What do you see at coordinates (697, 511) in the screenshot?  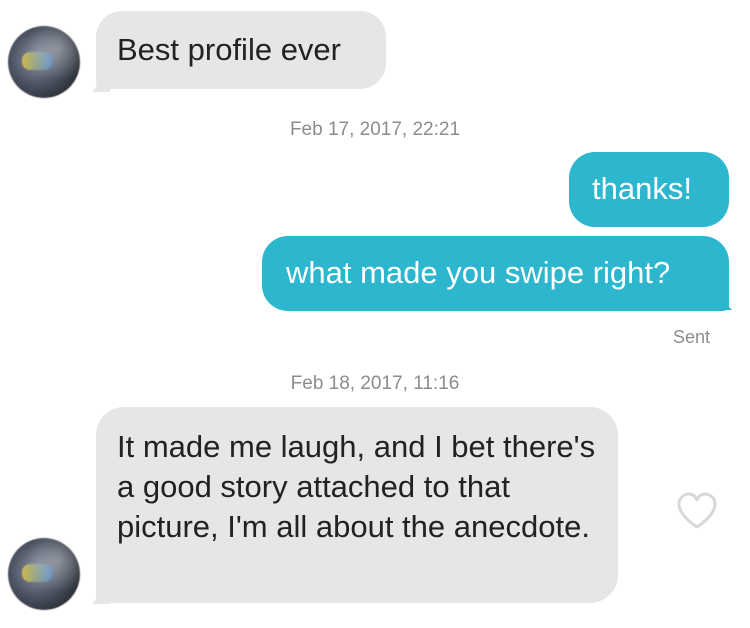 I see `heart-outline-icon` at bounding box center [697, 511].